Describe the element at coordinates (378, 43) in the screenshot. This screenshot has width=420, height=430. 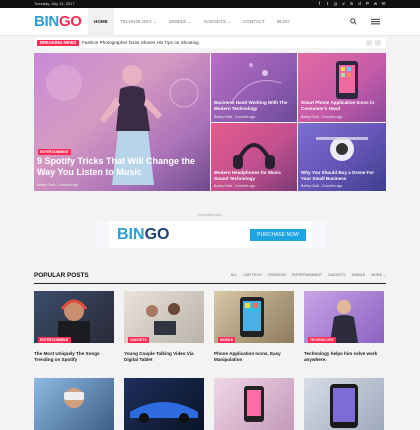
I see `ticker-next-button: ›` at that location.